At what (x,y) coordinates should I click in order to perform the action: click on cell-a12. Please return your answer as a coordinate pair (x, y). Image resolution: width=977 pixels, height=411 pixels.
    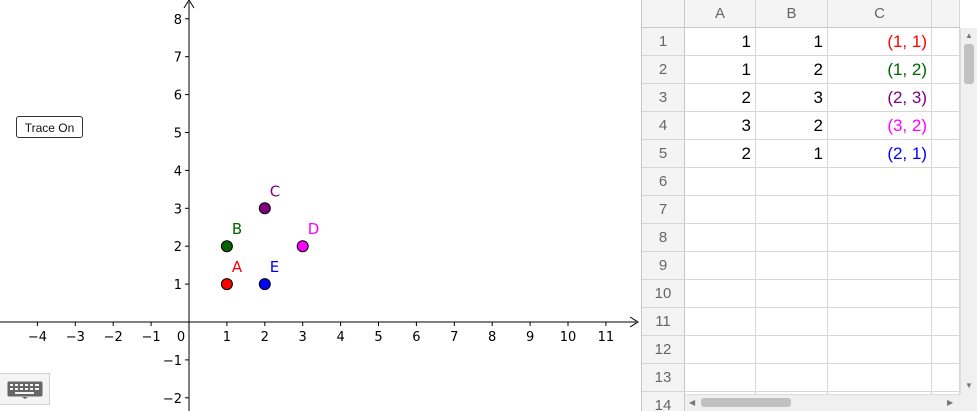
    Looking at the image, I should click on (720, 350).